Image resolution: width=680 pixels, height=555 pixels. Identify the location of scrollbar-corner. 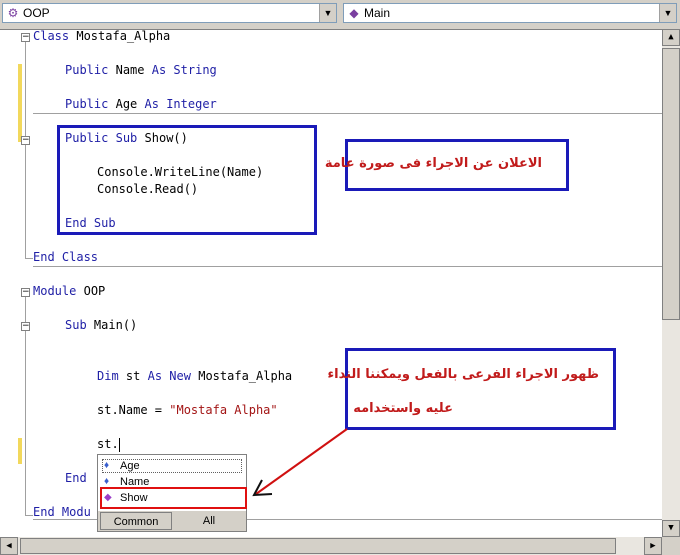
(671, 546).